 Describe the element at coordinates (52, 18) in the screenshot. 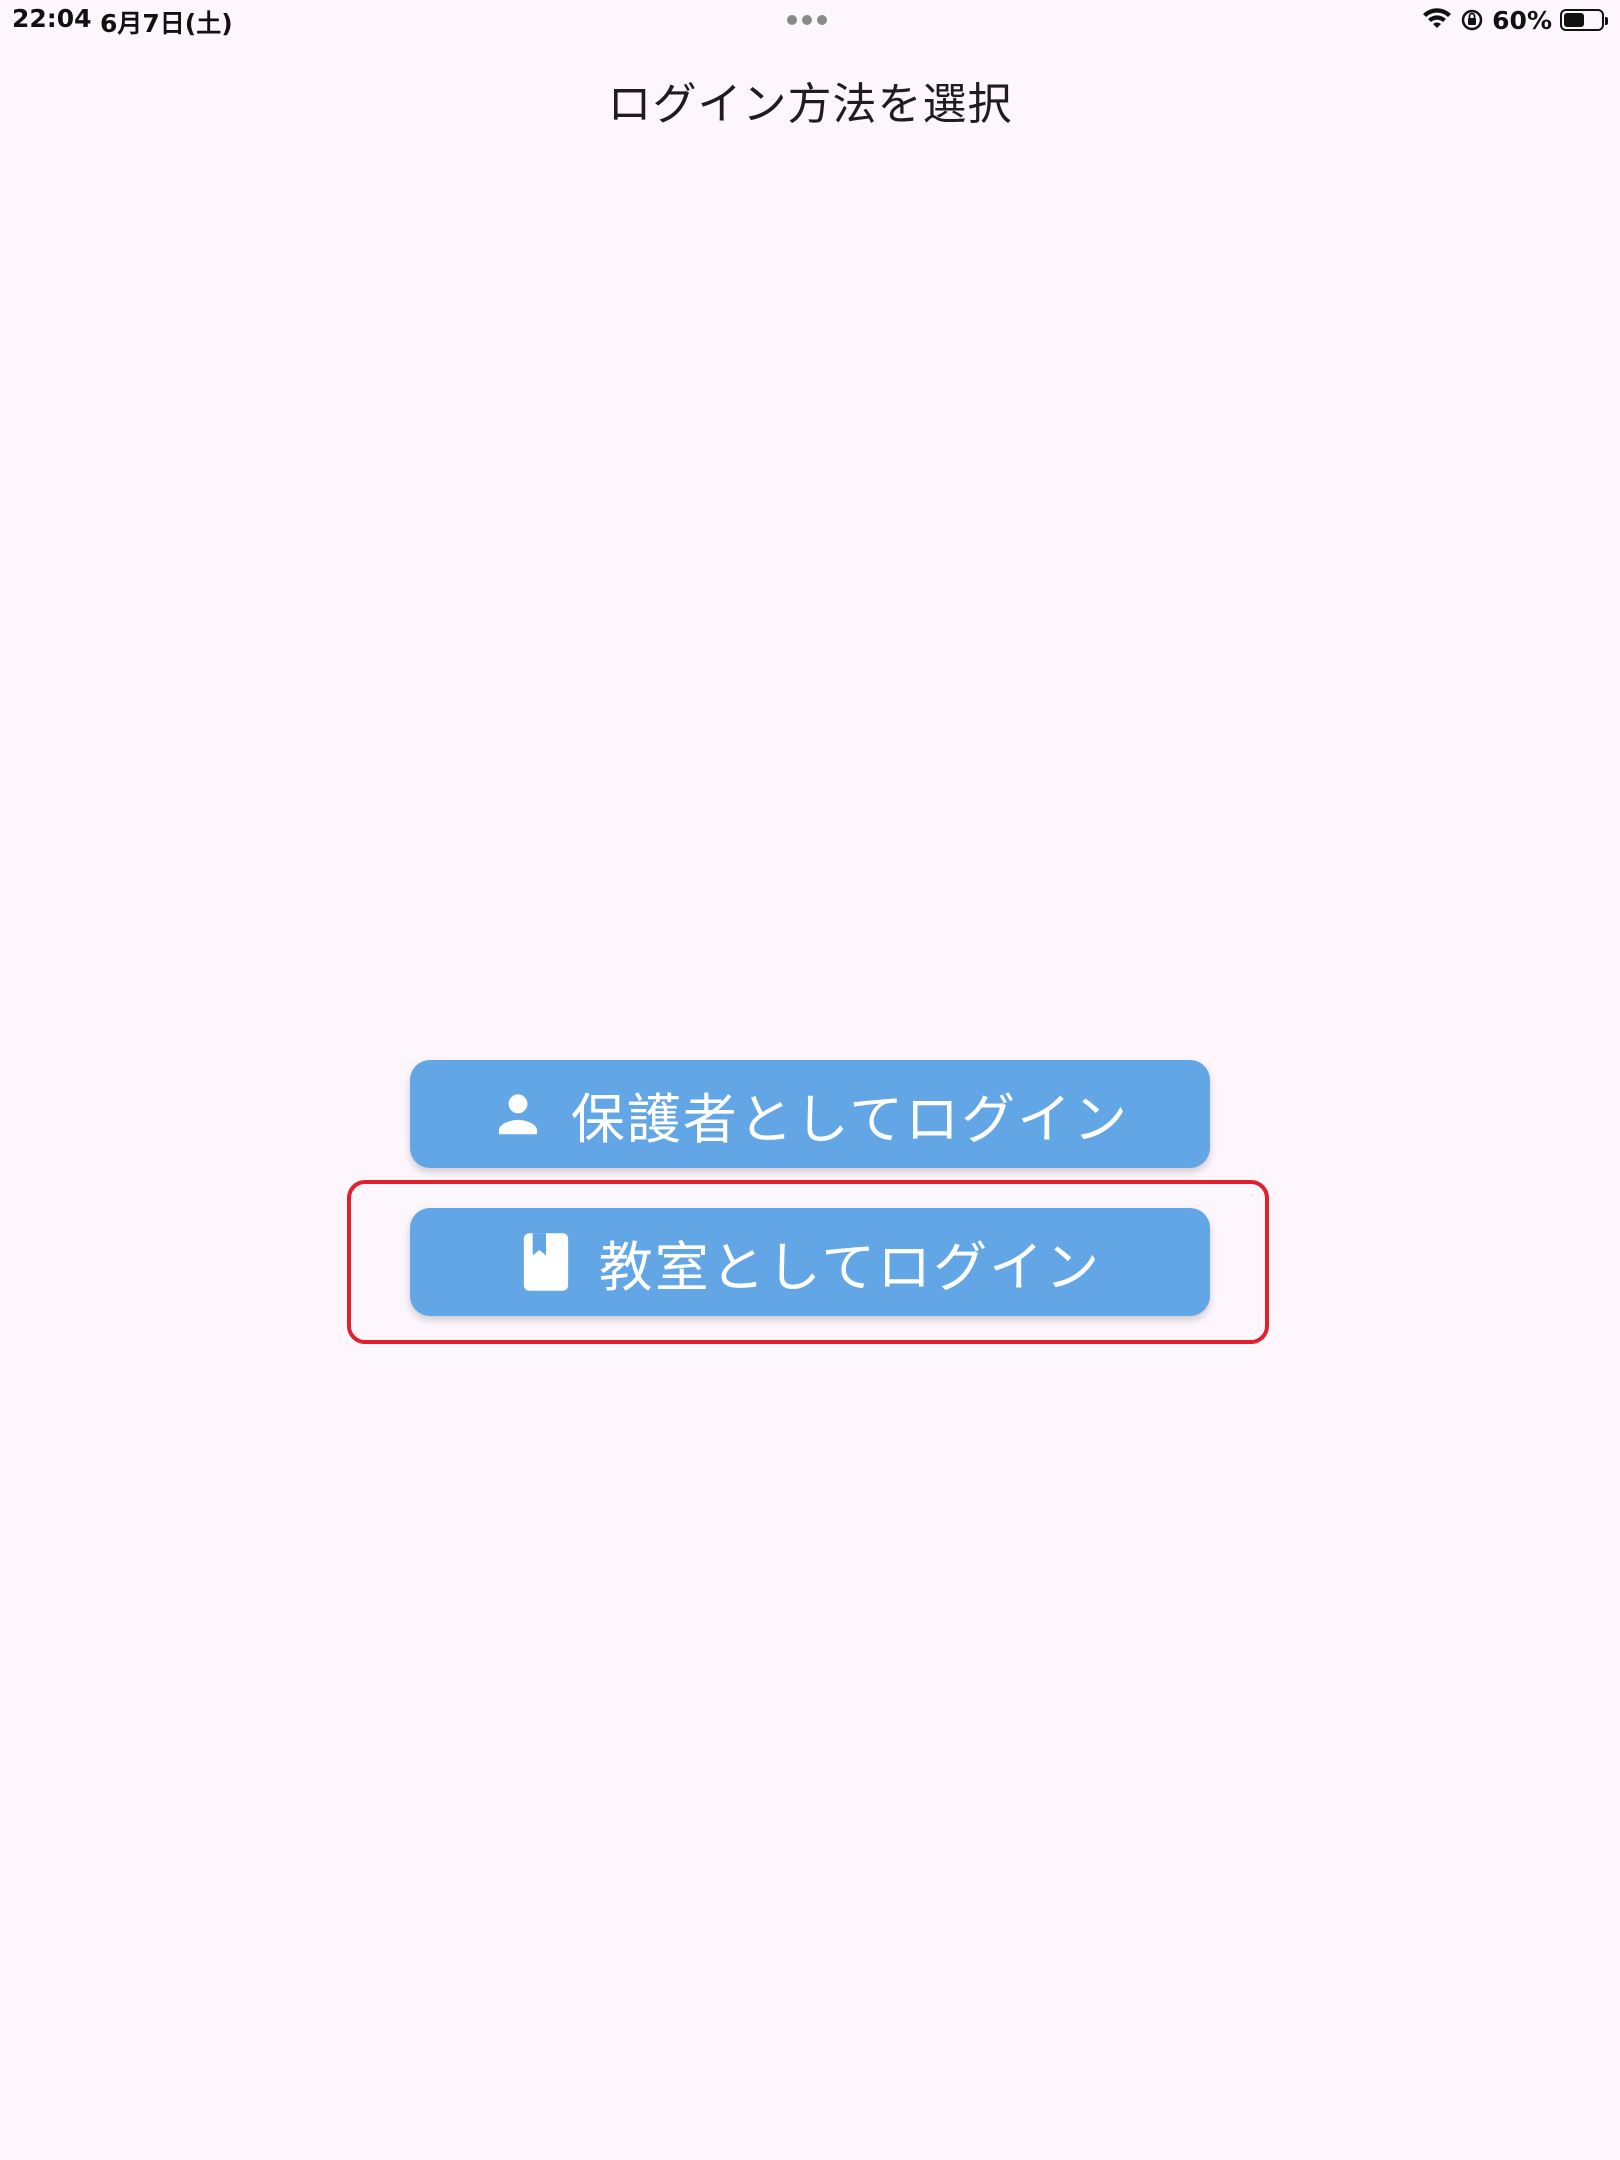

I see `status-time: 22:04` at that location.